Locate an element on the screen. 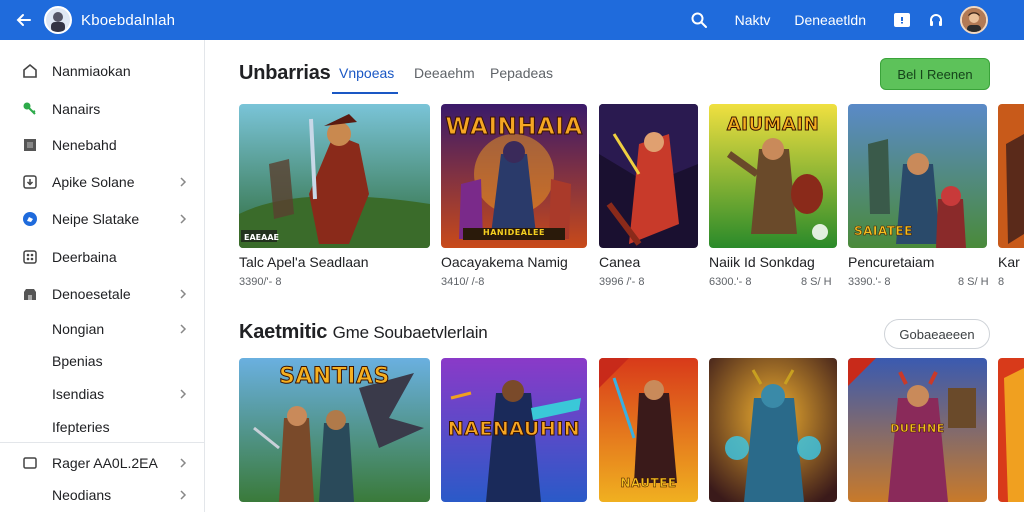 The width and height of the screenshot is (1024, 512). sidebar-item-label: Nanairs is located at coordinates (76, 109).